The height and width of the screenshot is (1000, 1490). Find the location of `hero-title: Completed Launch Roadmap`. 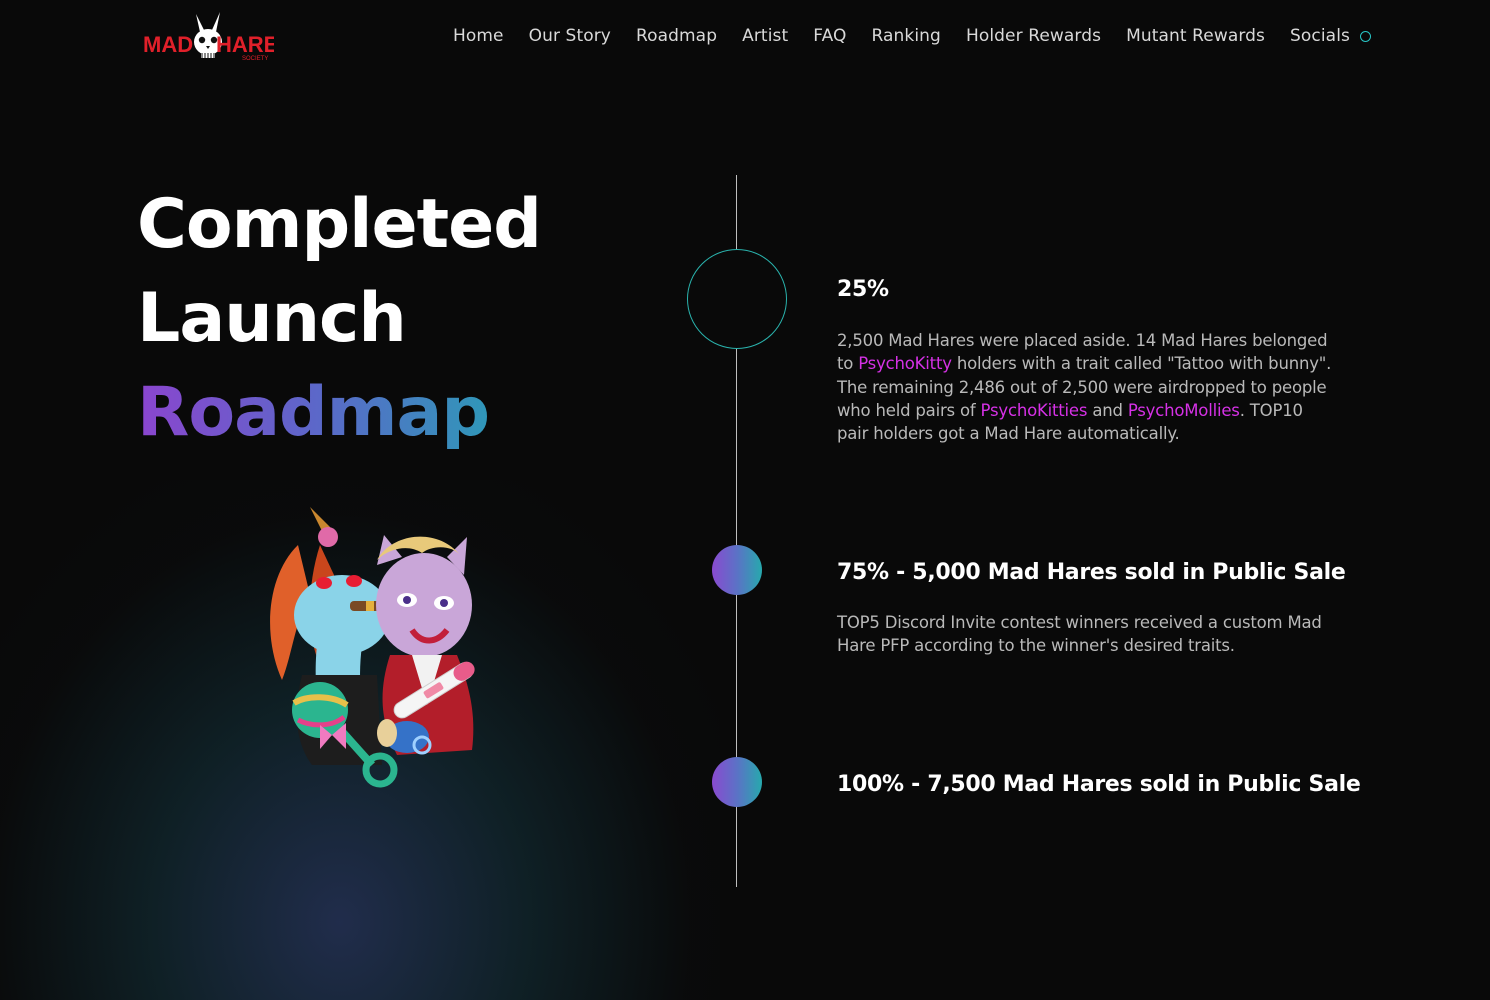

hero-title: Completed Launch Roadmap is located at coordinates (339, 319).